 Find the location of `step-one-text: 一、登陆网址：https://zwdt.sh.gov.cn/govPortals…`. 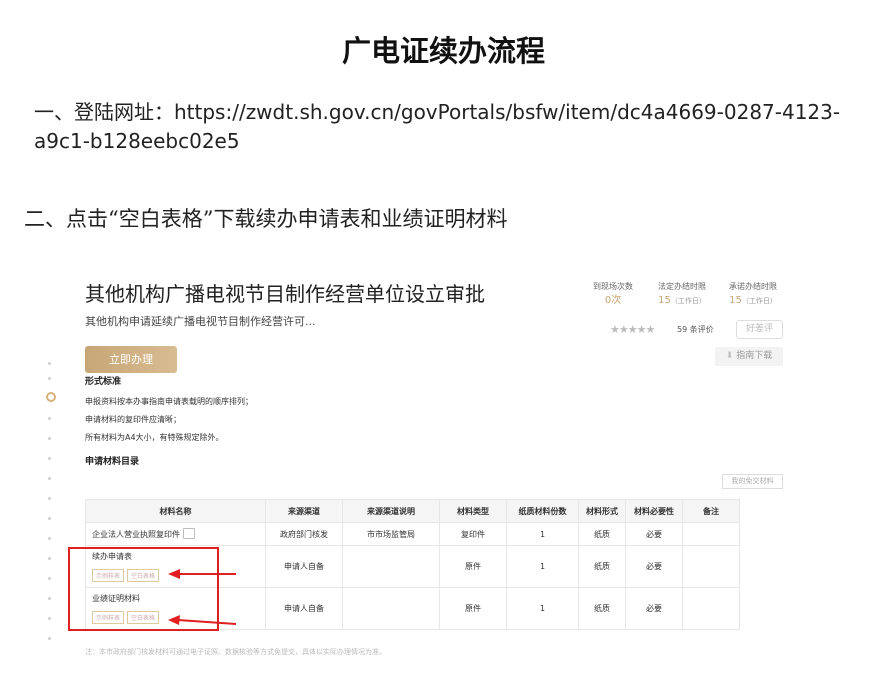

step-one-text: 一、登陆网址：https://zwdt.sh.gov.cn/govPortals… is located at coordinates (437, 126).